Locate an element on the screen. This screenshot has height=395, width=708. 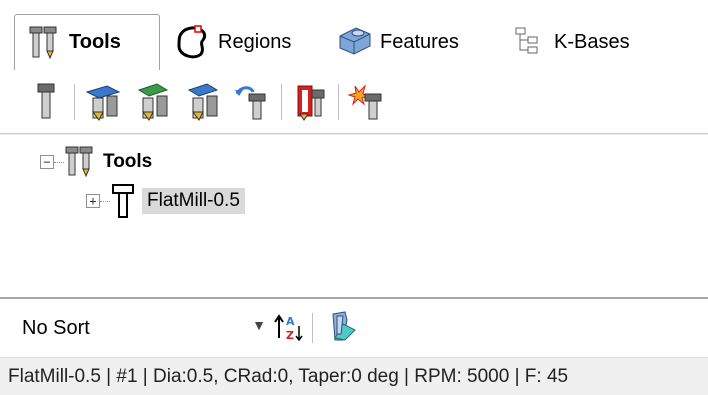
tab-tools: Tools is located at coordinates (87, 42).